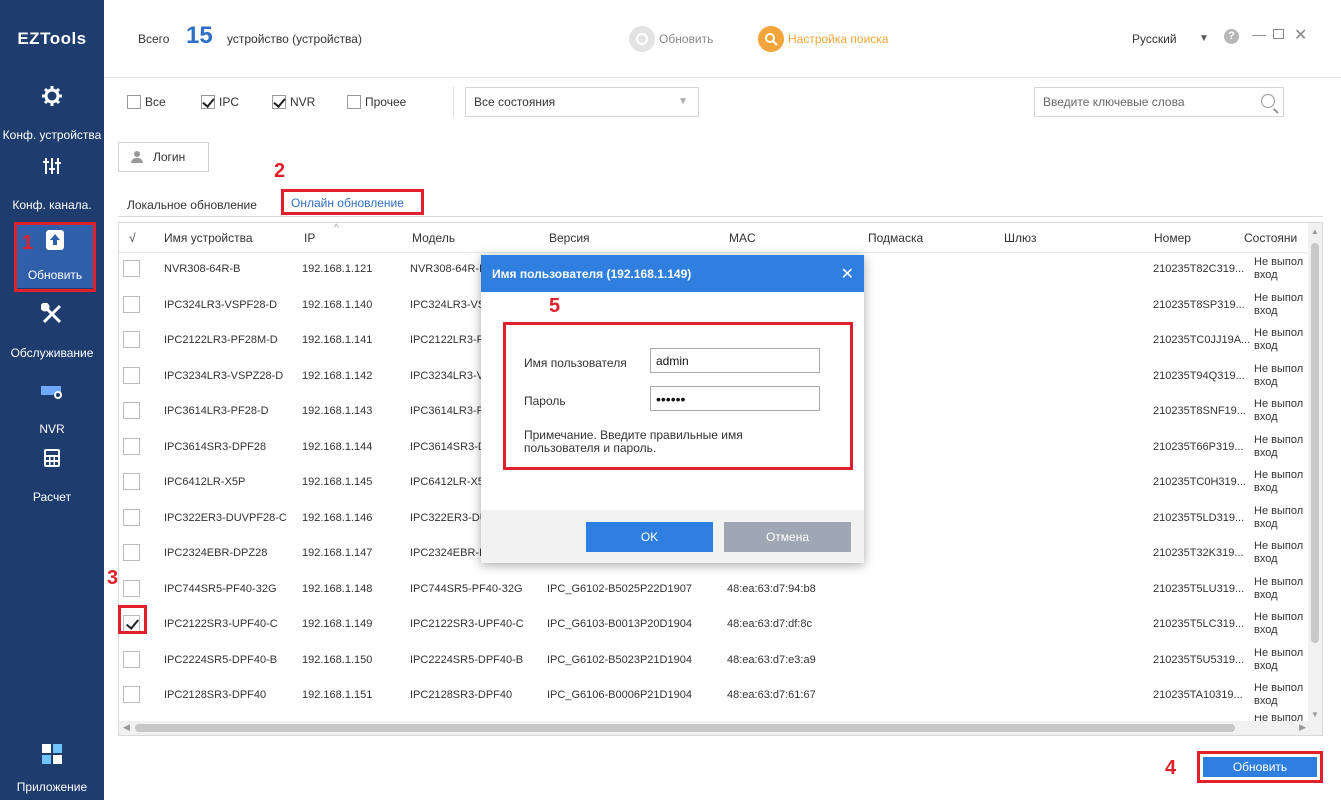 The image size is (1341, 800). What do you see at coordinates (575, 363) in the screenshot?
I see `username-label: Имя пользователя` at bounding box center [575, 363].